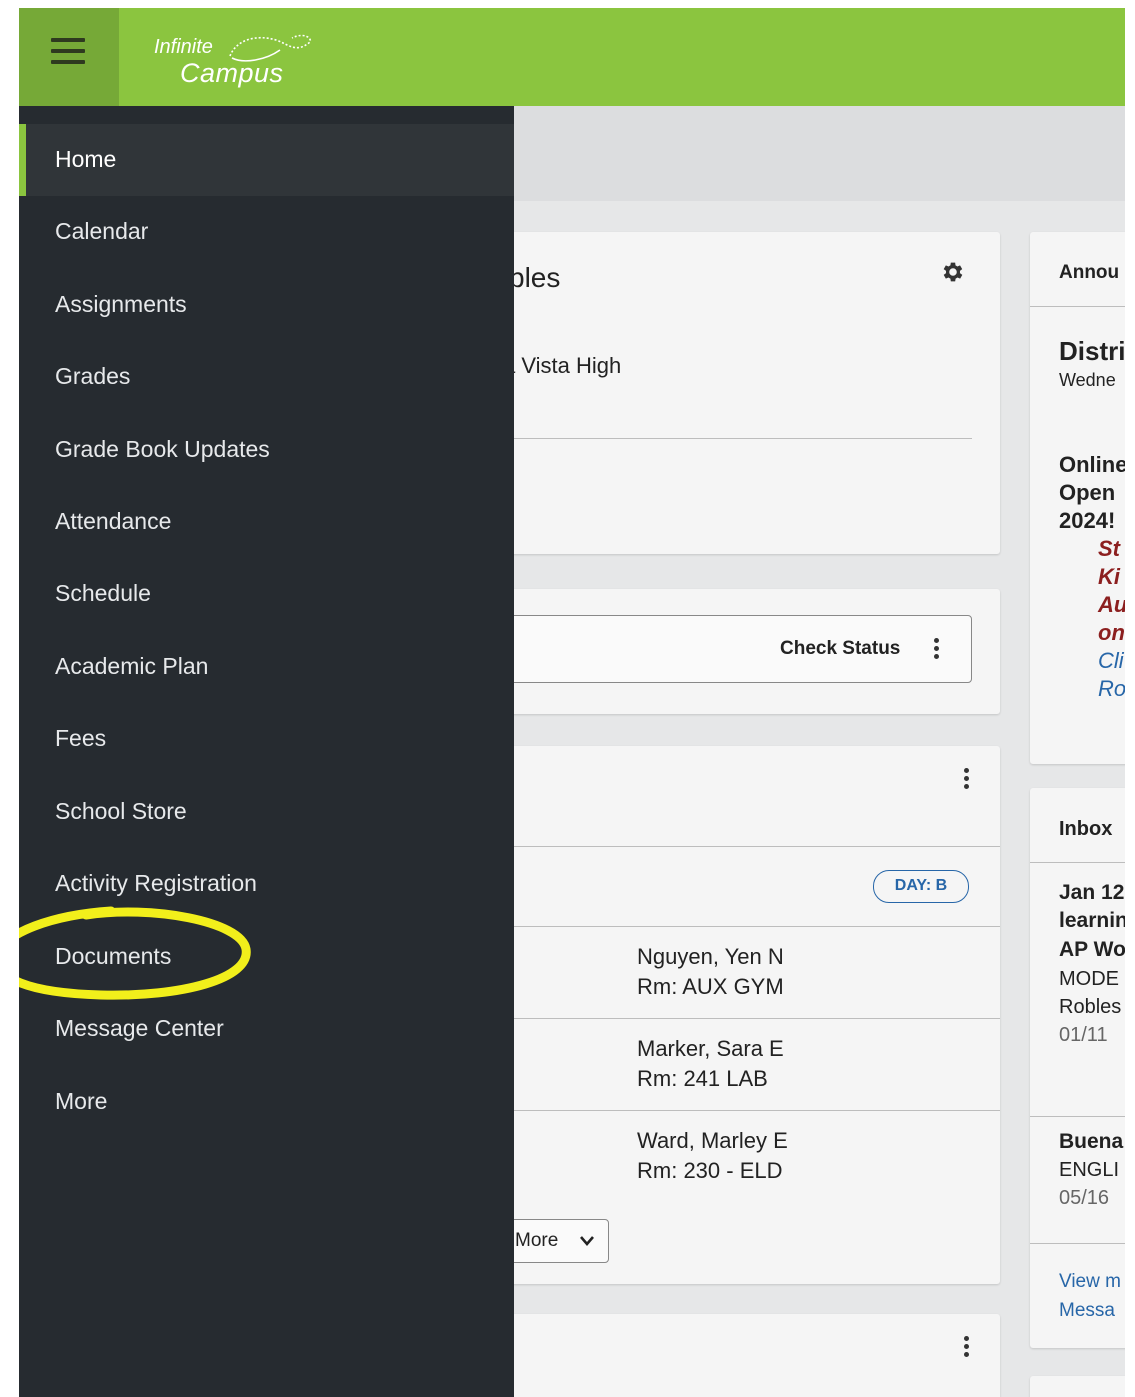 Image resolution: width=1135 pixels, height=1397 pixels. What do you see at coordinates (1087, 380) in the screenshot?
I see `announcement-date: Wedne` at bounding box center [1087, 380].